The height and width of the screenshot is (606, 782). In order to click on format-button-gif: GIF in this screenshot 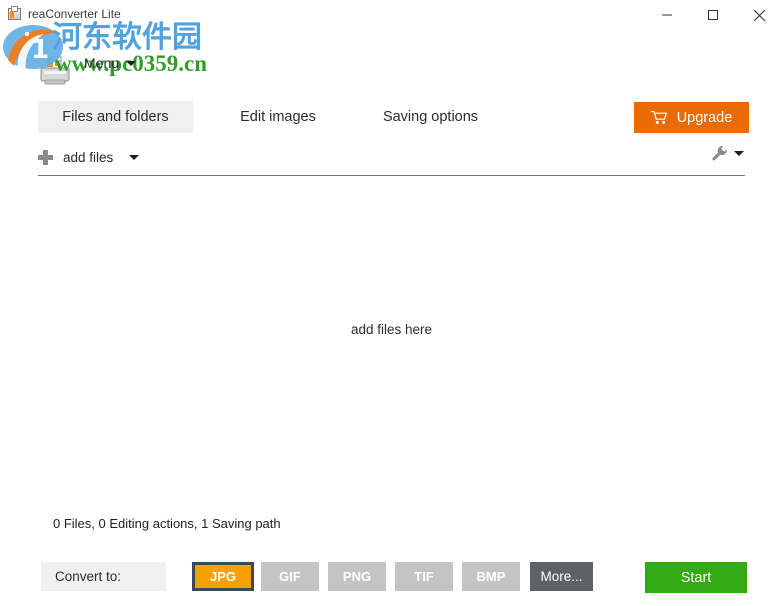, I will do `click(290, 576)`.